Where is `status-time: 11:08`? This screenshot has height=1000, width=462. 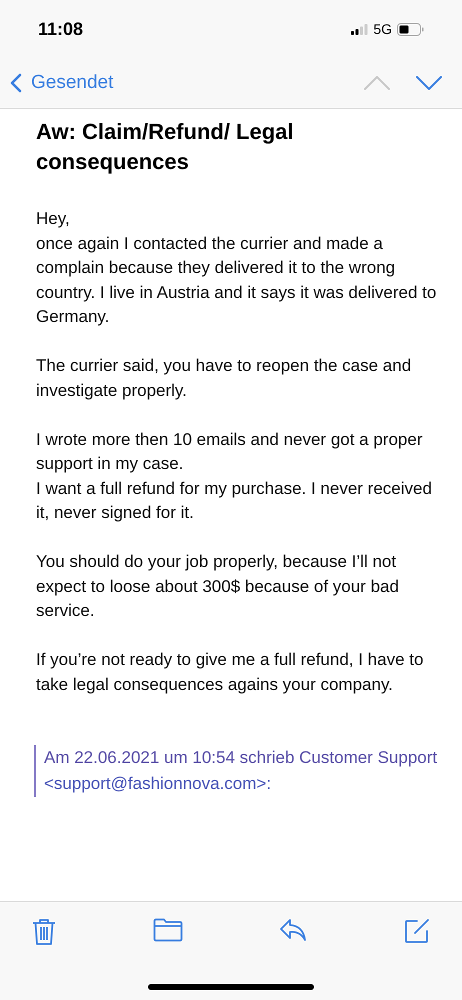
status-time: 11:08 is located at coordinates (61, 29).